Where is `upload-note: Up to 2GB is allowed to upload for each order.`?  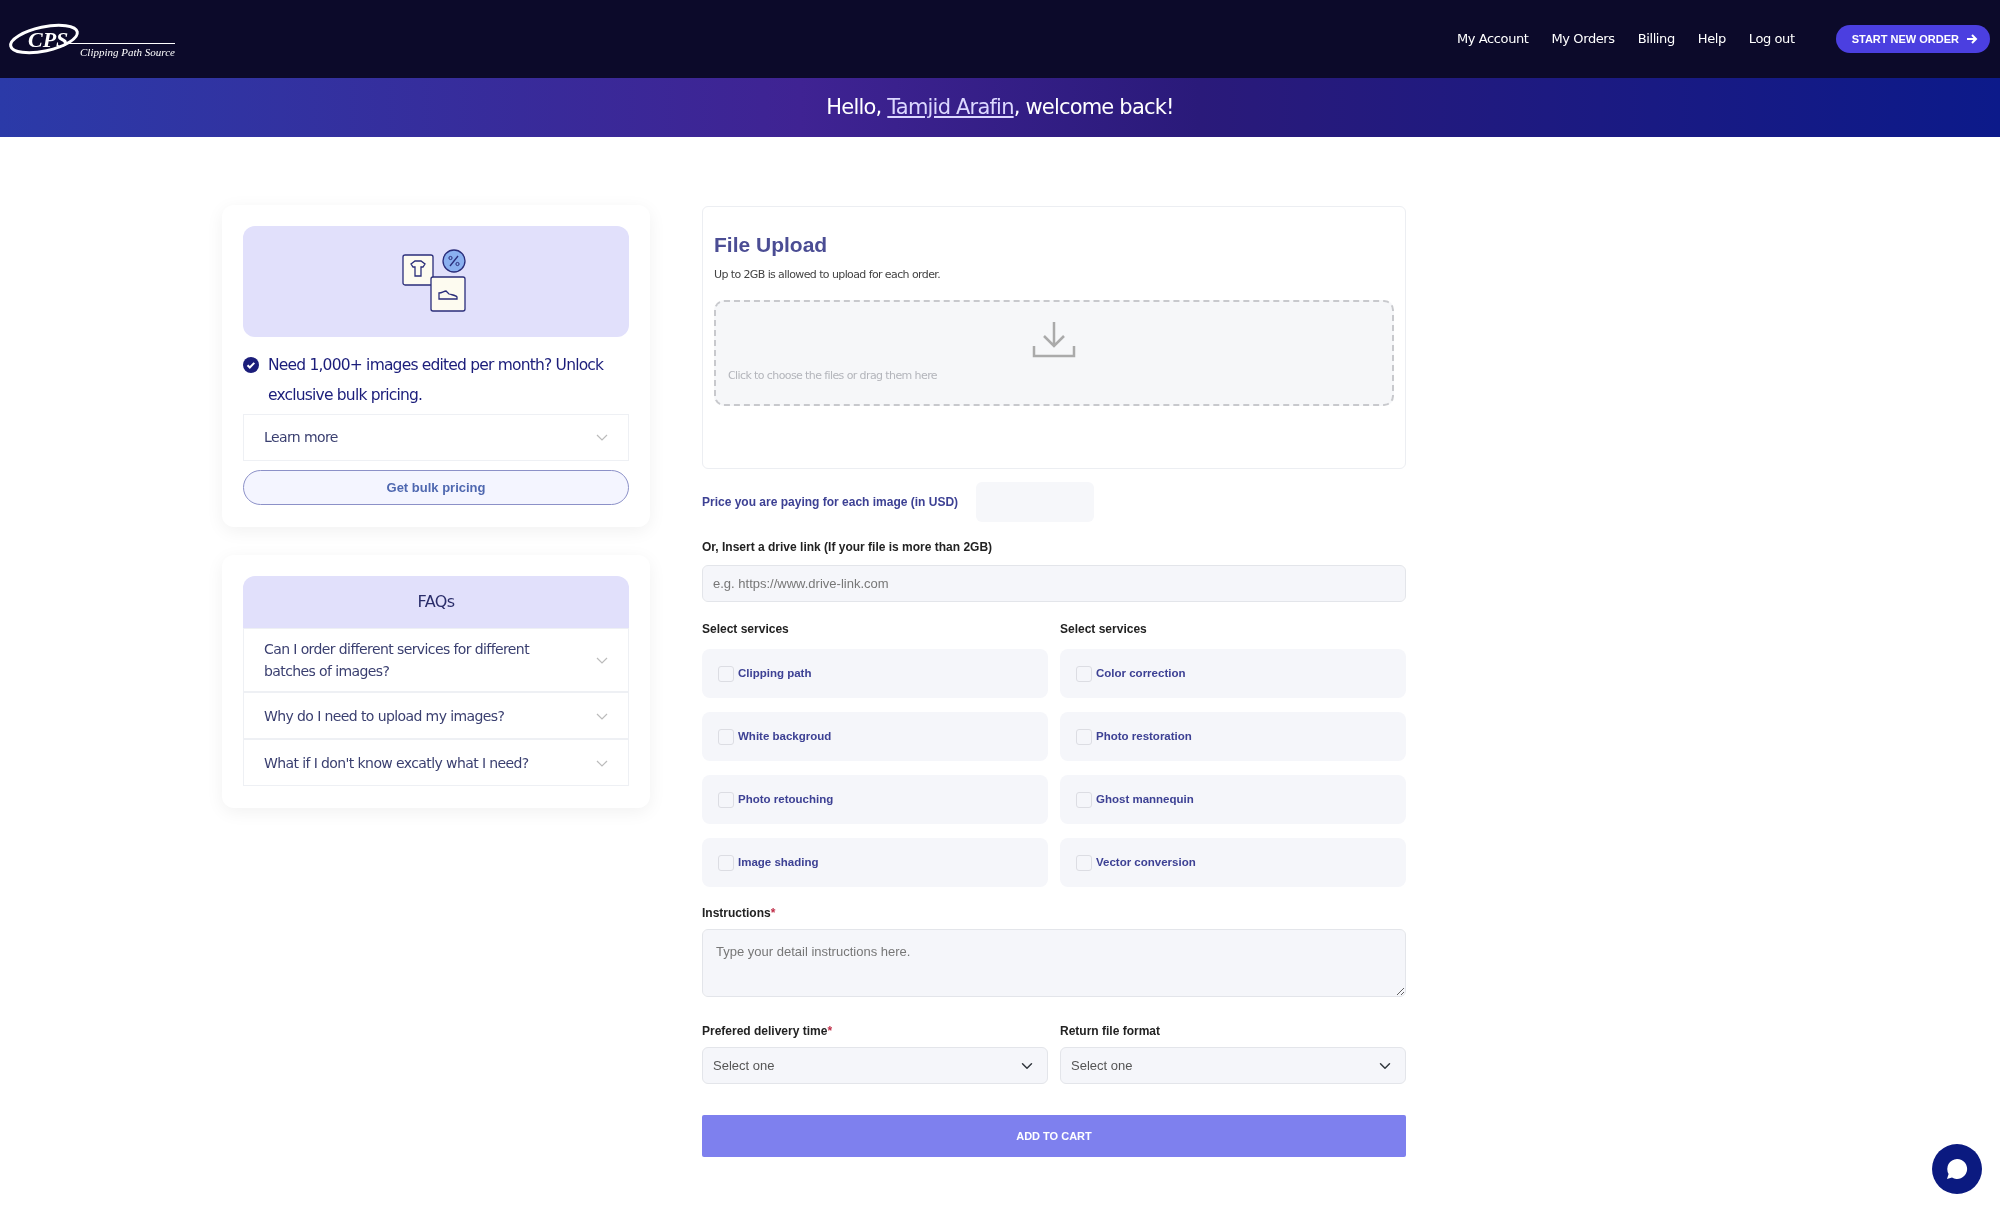
upload-note: Up to 2GB is allowed to upload for each order. is located at coordinates (828, 275).